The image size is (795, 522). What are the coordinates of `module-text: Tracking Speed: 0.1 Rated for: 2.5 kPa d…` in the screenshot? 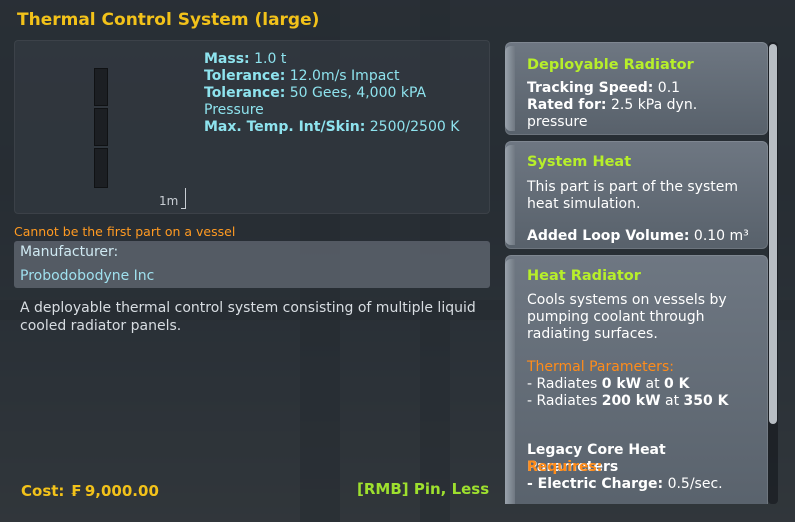 It's located at (612, 105).